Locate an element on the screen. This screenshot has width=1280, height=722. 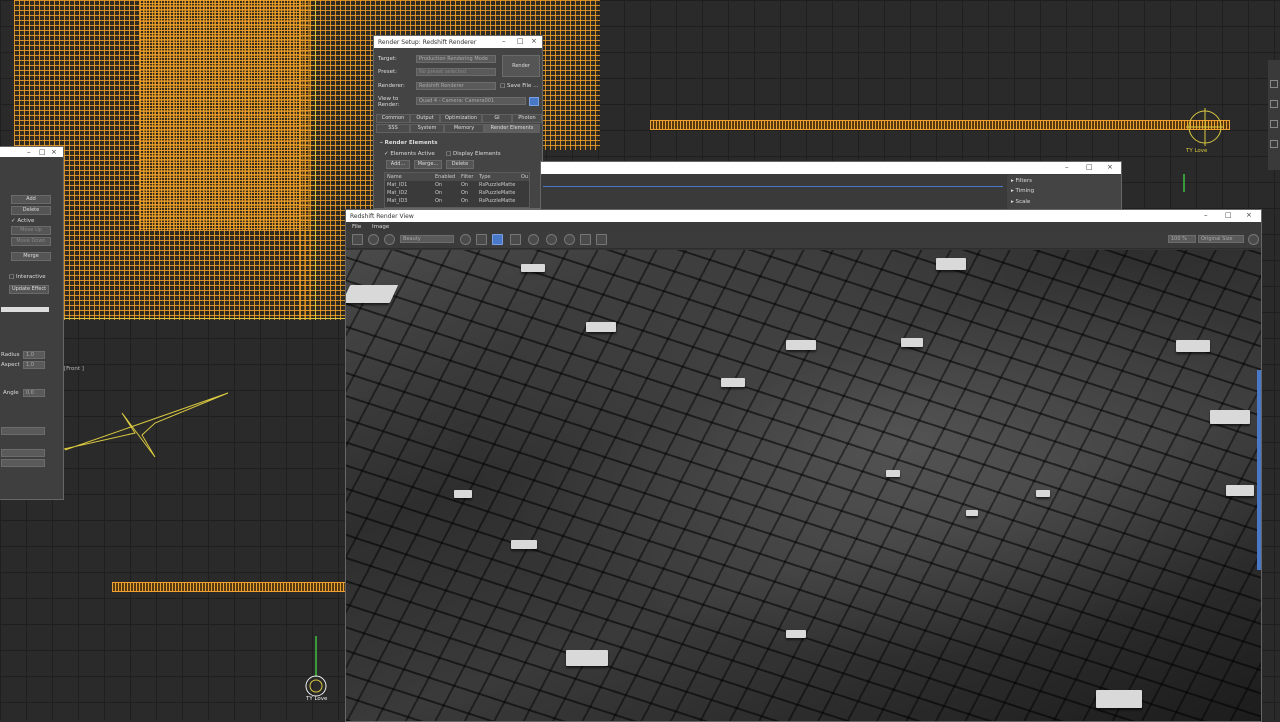
add-button: Add is located at coordinates (31, 199).